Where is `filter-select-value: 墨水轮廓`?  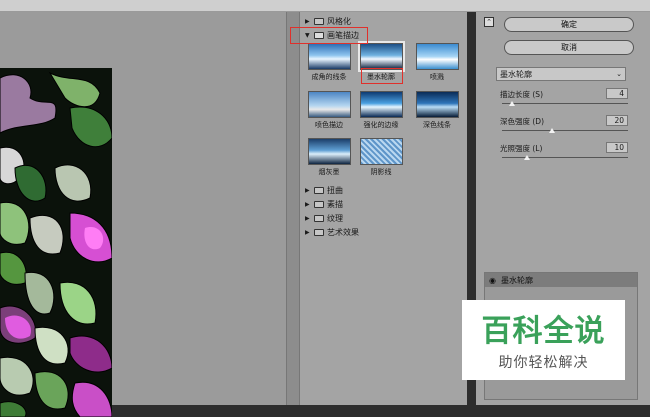 filter-select-value: 墨水轮廓 is located at coordinates (516, 74).